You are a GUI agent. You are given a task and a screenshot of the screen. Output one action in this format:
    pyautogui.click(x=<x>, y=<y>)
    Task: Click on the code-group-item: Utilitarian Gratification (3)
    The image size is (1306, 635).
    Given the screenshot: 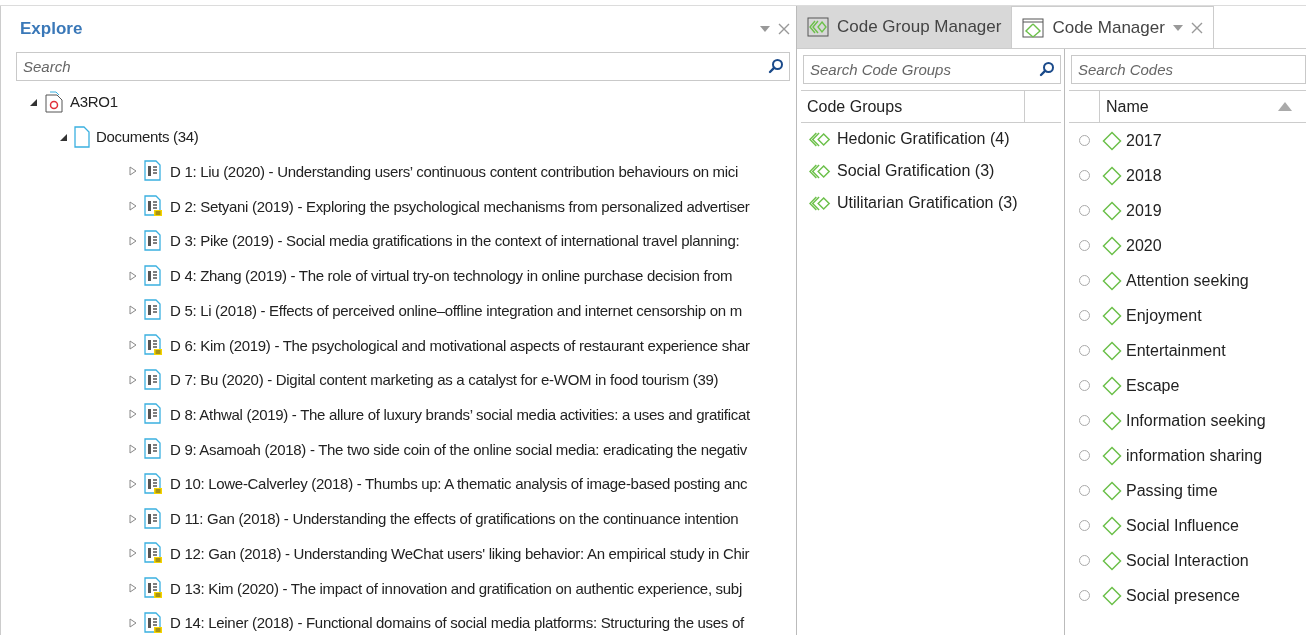 What is the action you would take?
    pyautogui.click(x=927, y=203)
    